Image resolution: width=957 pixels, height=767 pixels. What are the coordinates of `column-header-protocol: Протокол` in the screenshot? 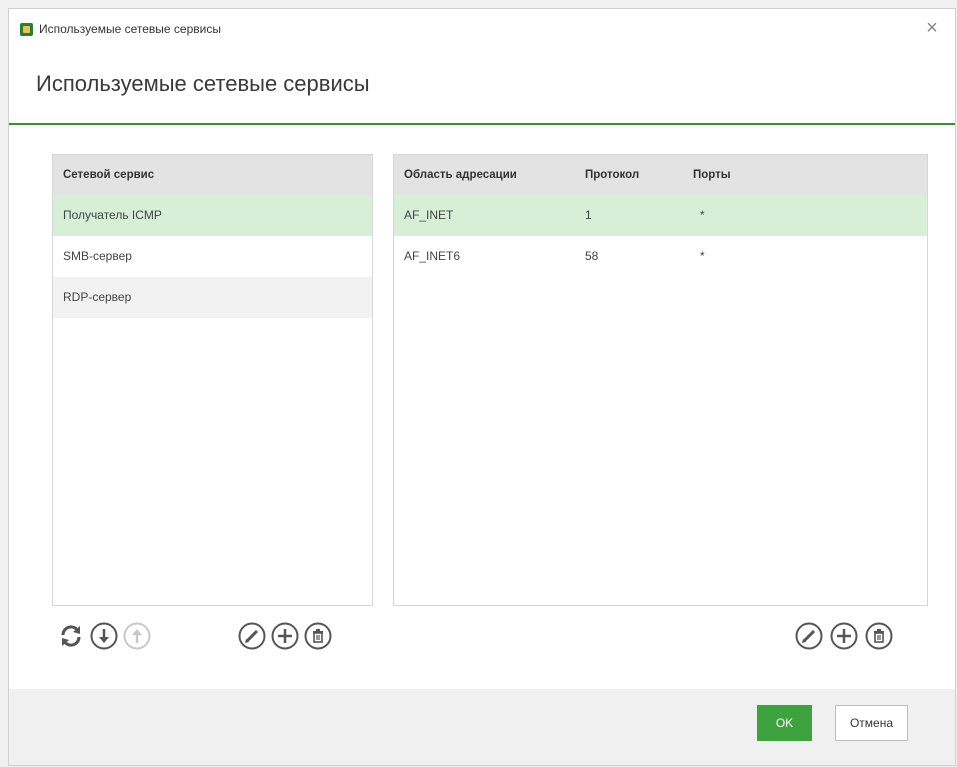 It's located at (612, 175).